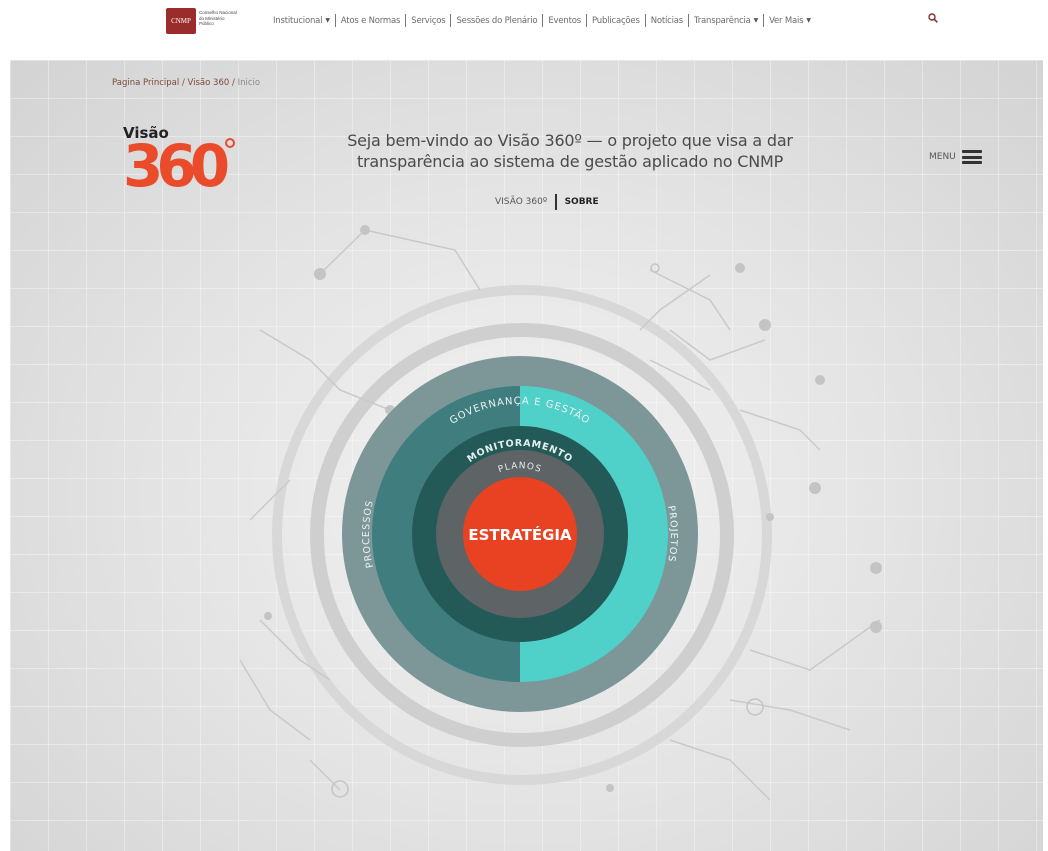 The height and width of the screenshot is (851, 1048). Describe the element at coordinates (249, 83) in the screenshot. I see `breadcrumb-current: Inicio` at that location.